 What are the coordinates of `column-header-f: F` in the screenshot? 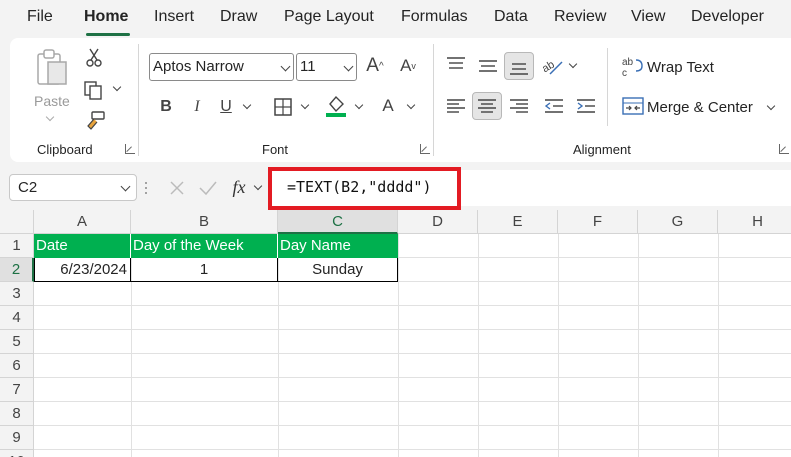 It's located at (598, 222).